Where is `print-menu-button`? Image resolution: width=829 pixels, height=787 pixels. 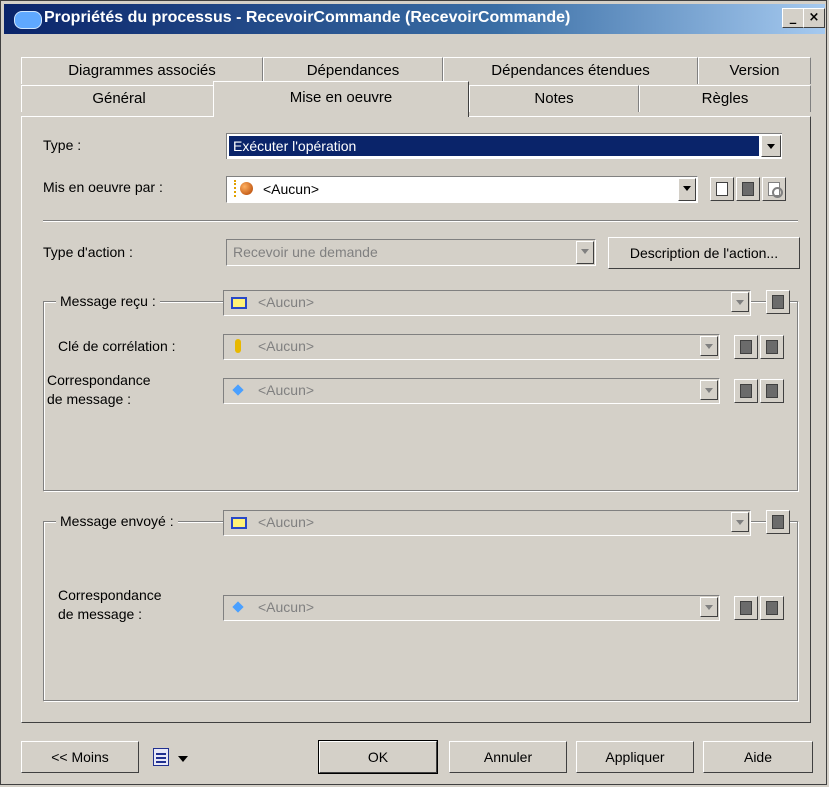 print-menu-button is located at coordinates (176, 758).